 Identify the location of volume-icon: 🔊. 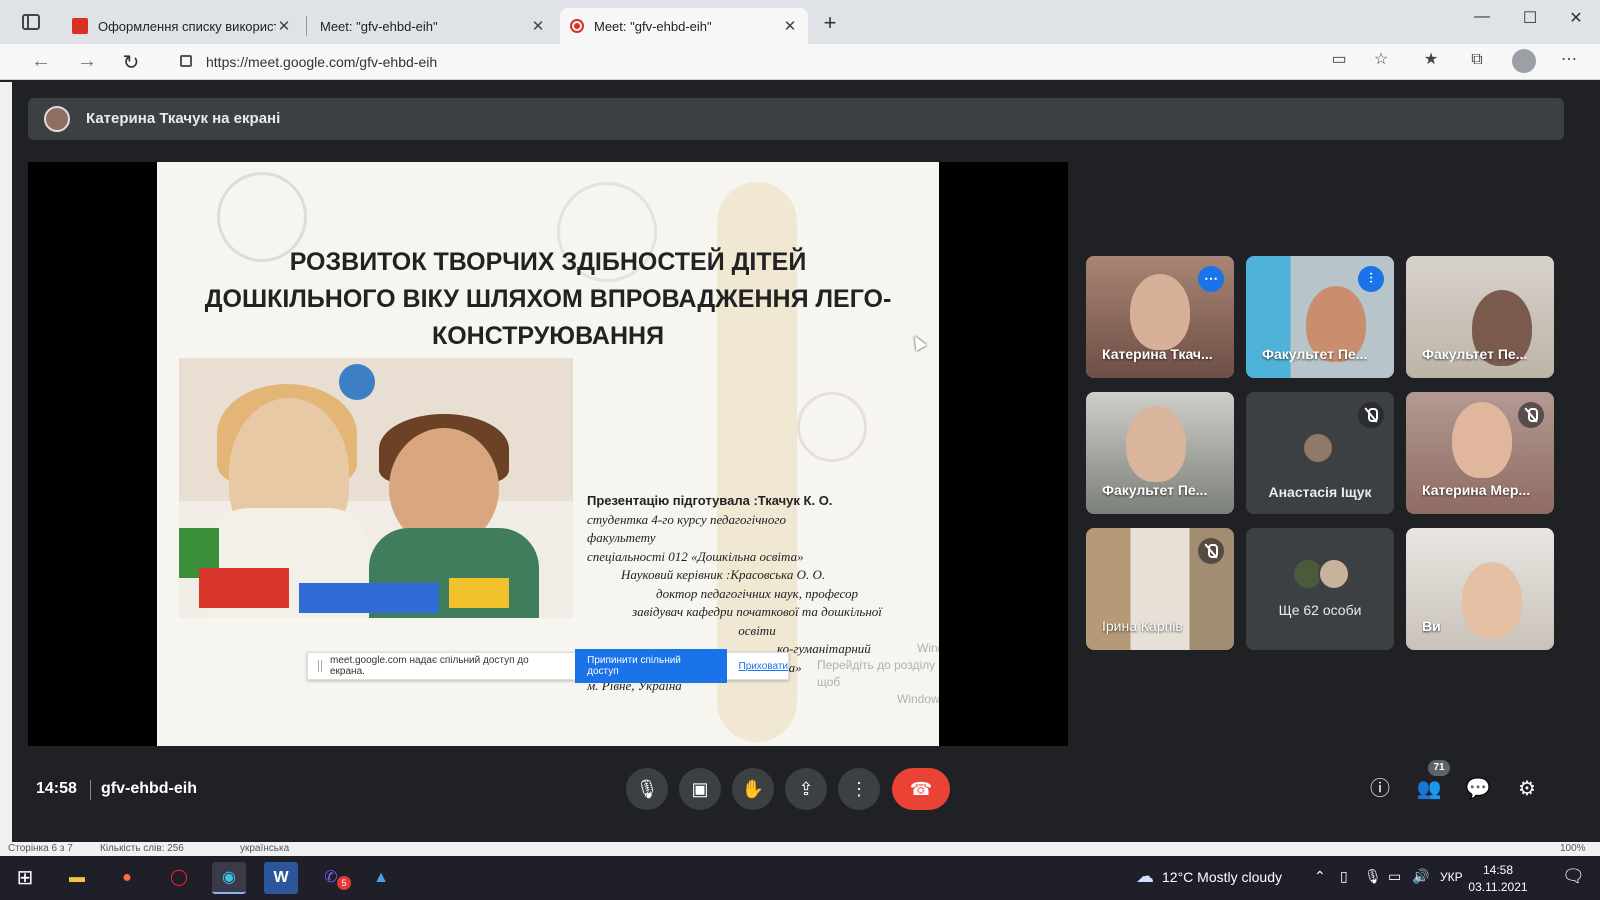
(1420, 876).